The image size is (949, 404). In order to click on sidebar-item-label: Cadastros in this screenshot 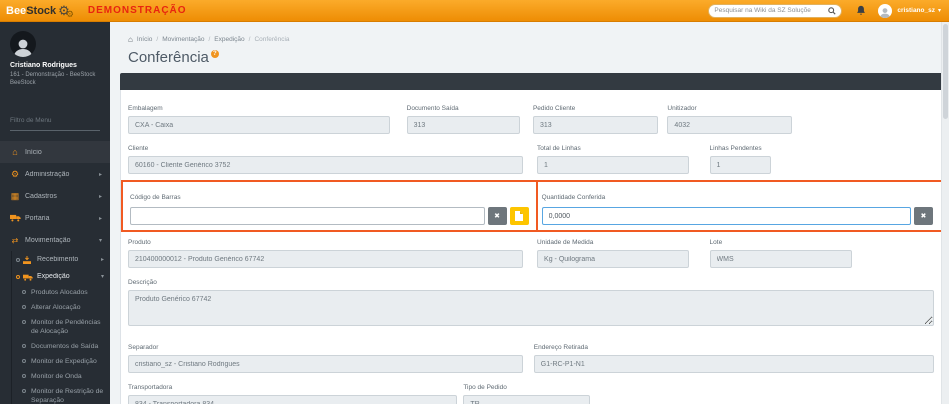, I will do `click(41, 196)`.